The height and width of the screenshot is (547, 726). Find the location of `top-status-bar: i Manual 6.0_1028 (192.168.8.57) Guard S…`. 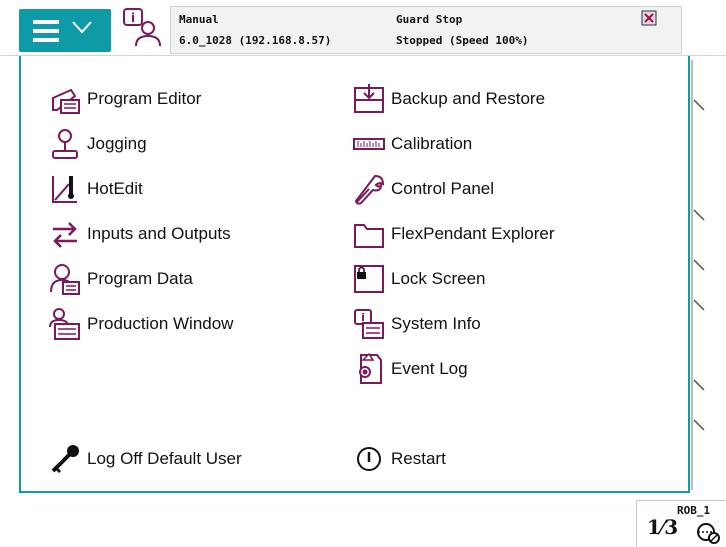

top-status-bar: i Manual 6.0_1028 (192.168.8.57) Guard S… is located at coordinates (363, 28).